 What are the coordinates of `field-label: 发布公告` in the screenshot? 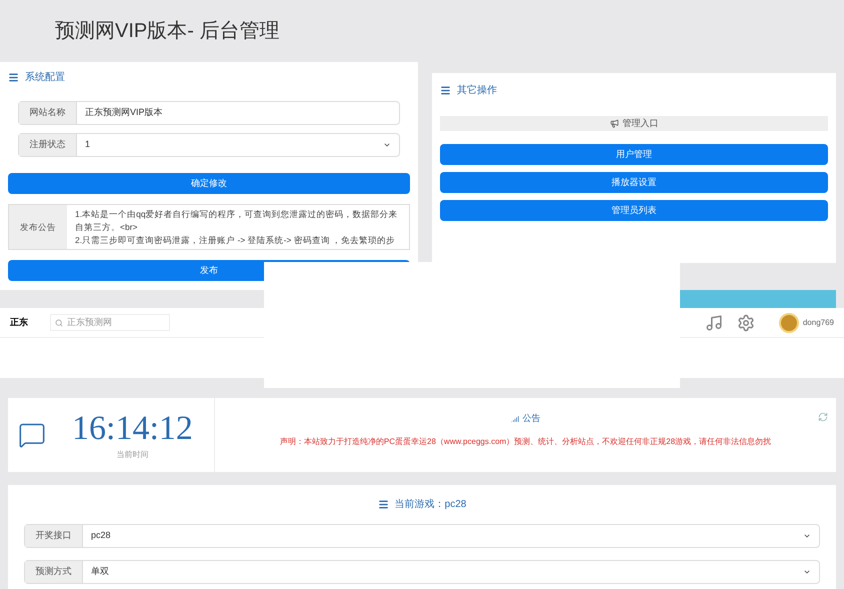 It's located at (38, 227).